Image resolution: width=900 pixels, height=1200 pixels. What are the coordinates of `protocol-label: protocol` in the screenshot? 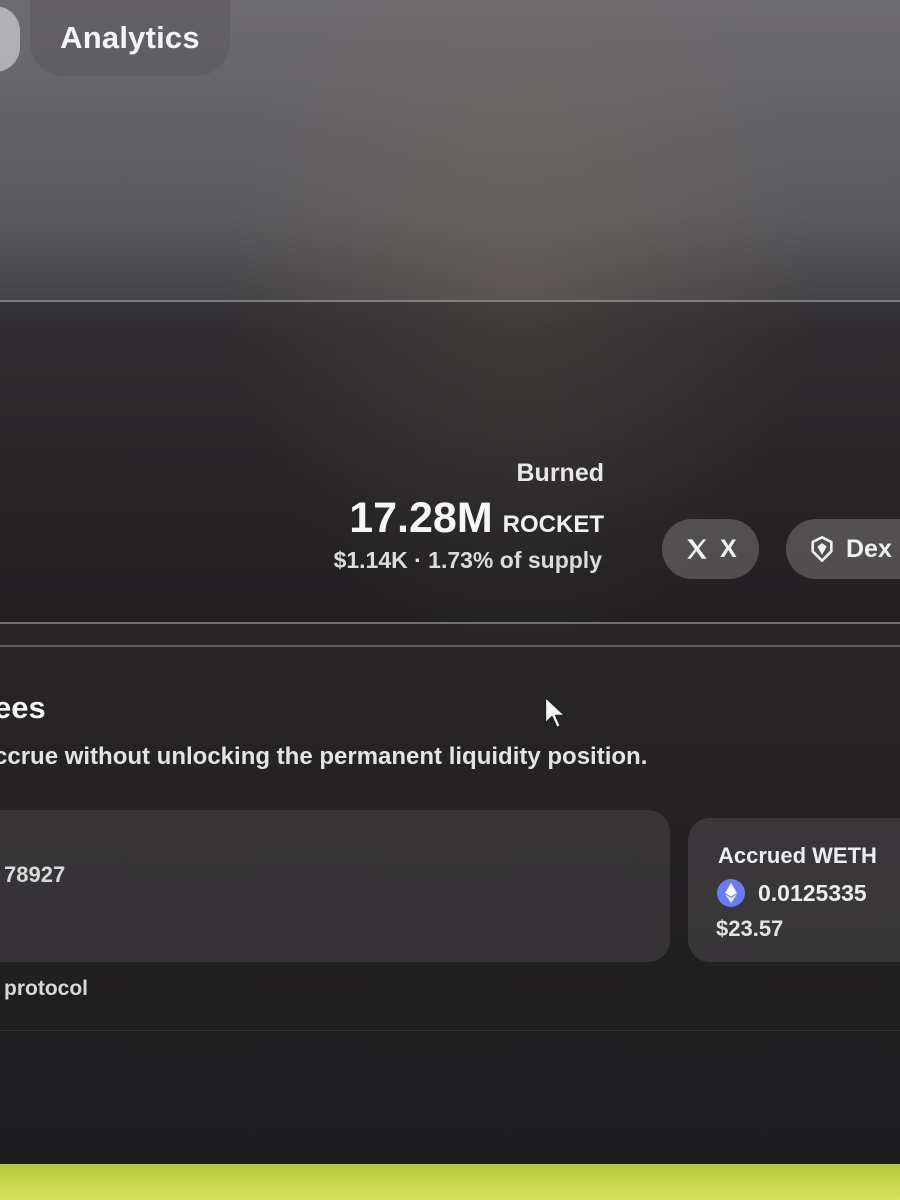 It's located at (46, 988).